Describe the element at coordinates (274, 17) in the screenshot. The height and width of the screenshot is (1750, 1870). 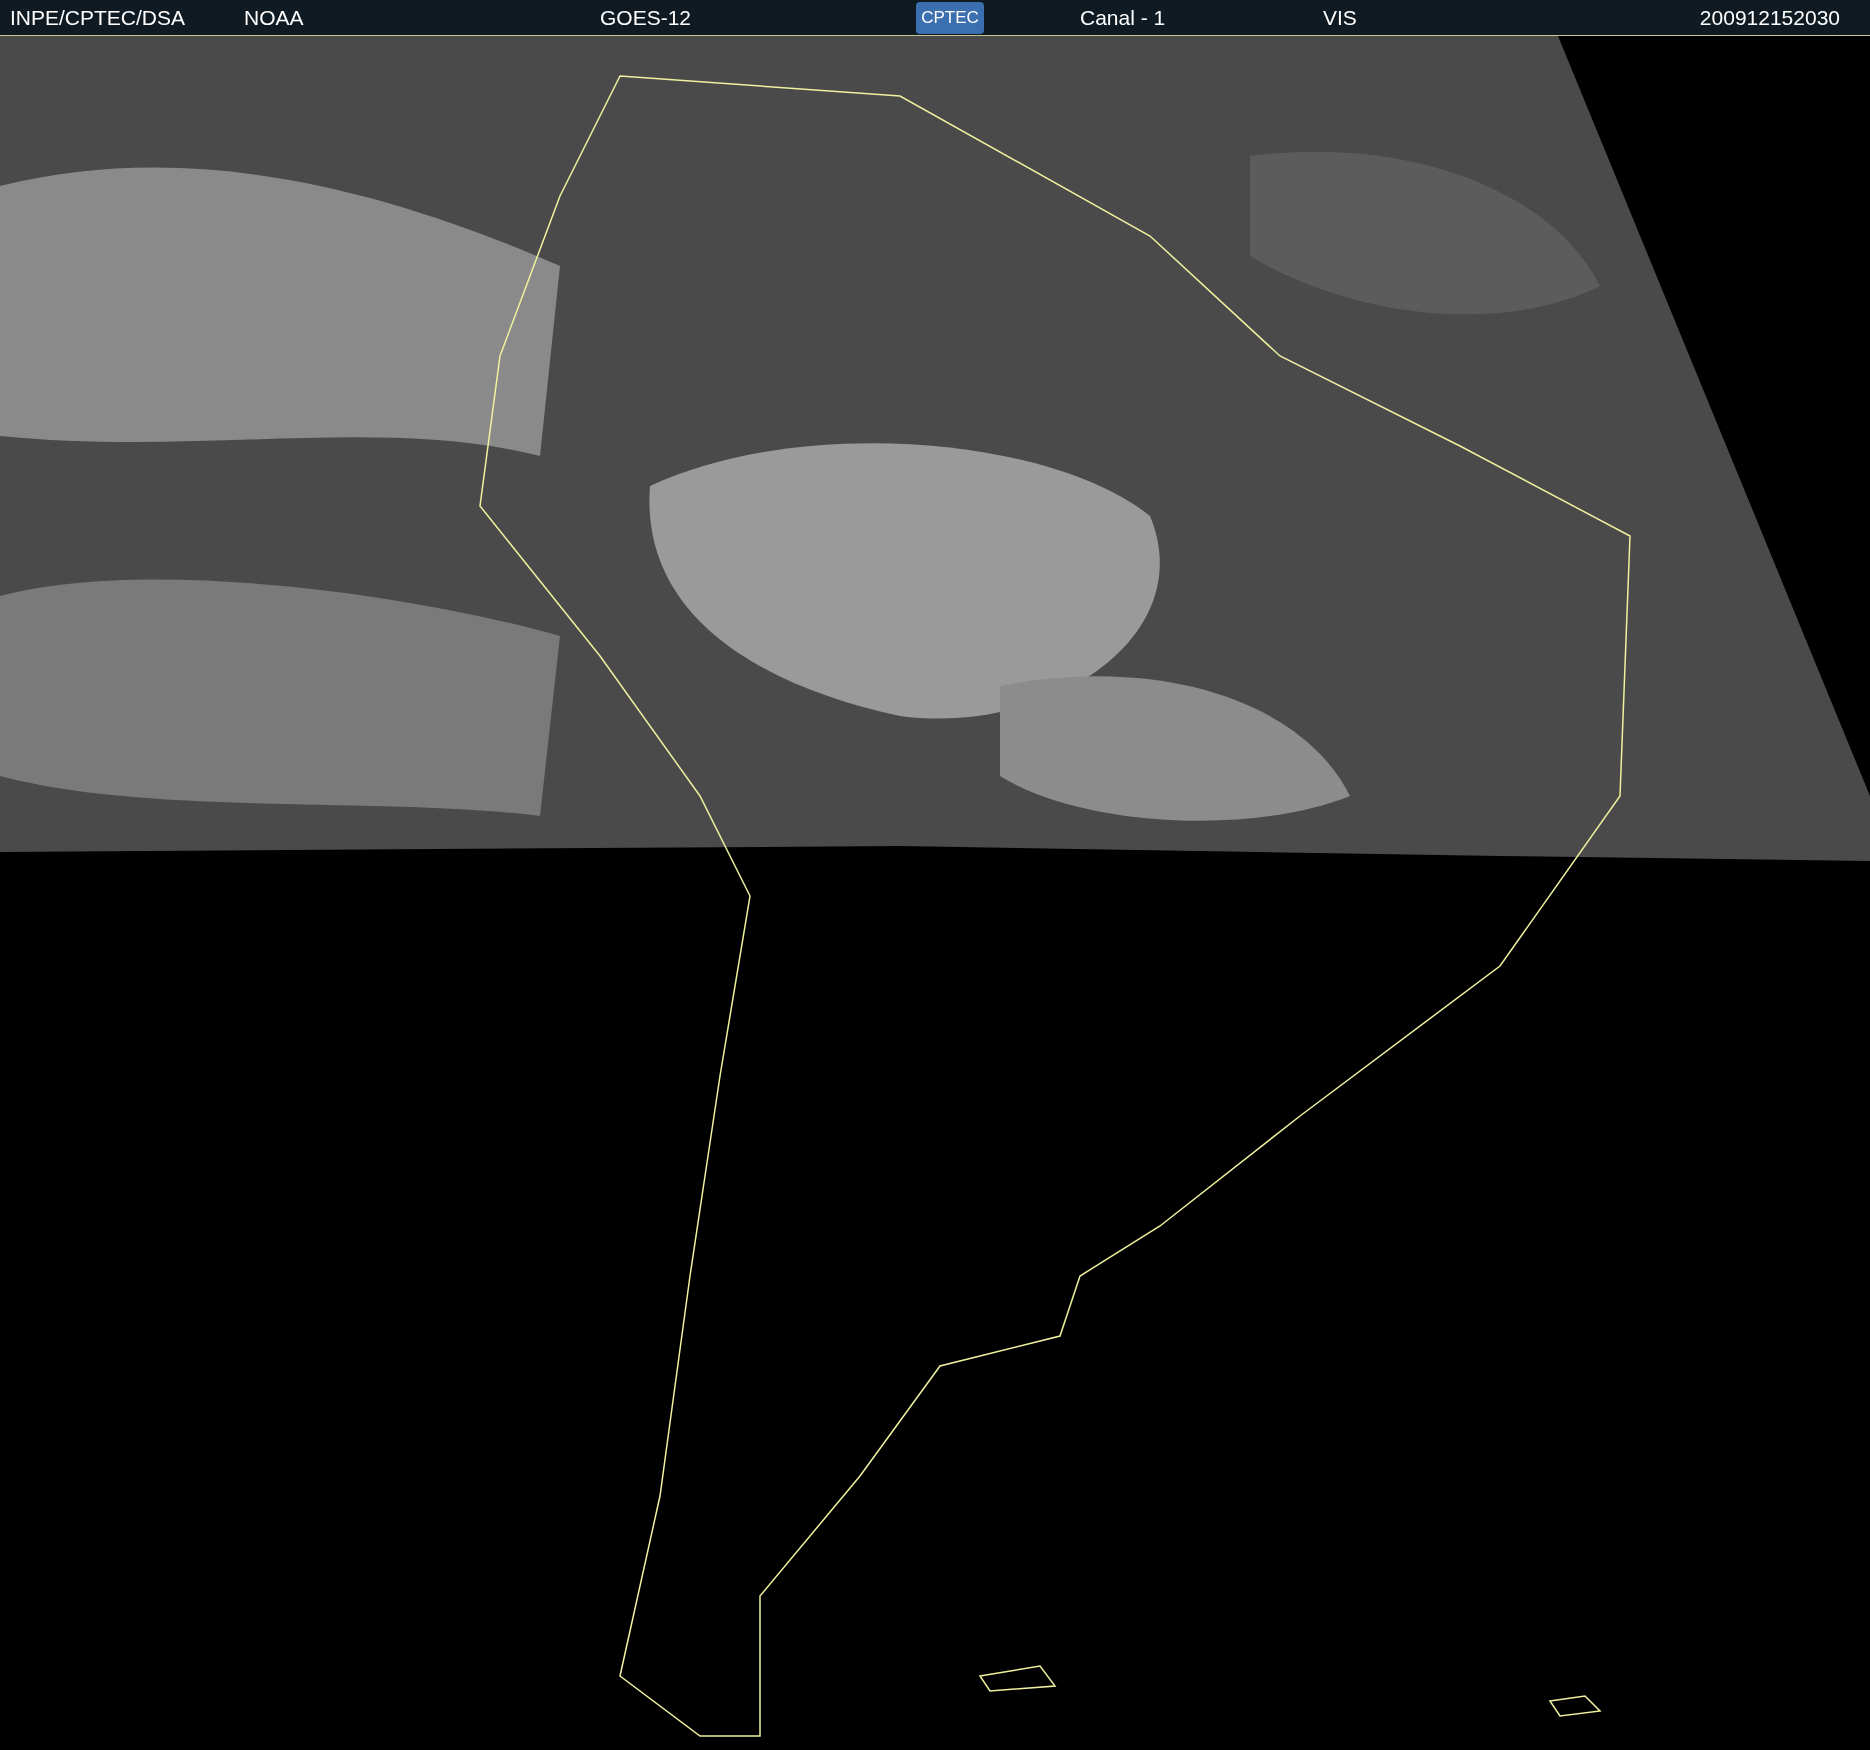
I see `agency-label: NOAA` at that location.